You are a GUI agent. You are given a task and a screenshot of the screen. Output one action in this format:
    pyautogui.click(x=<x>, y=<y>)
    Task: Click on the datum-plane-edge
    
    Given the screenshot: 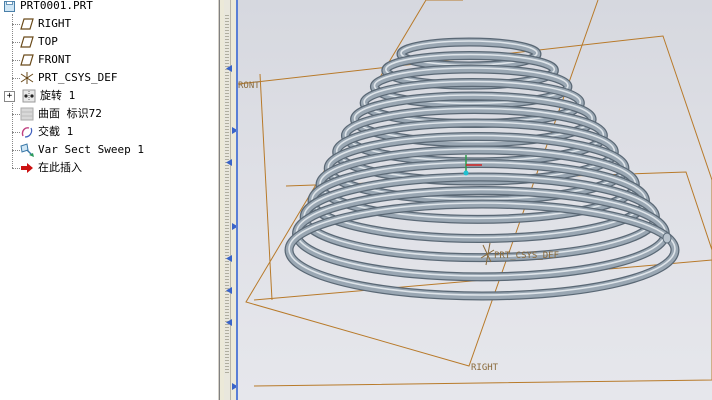 What is the action you would take?
    pyautogui.click(x=266, y=187)
    